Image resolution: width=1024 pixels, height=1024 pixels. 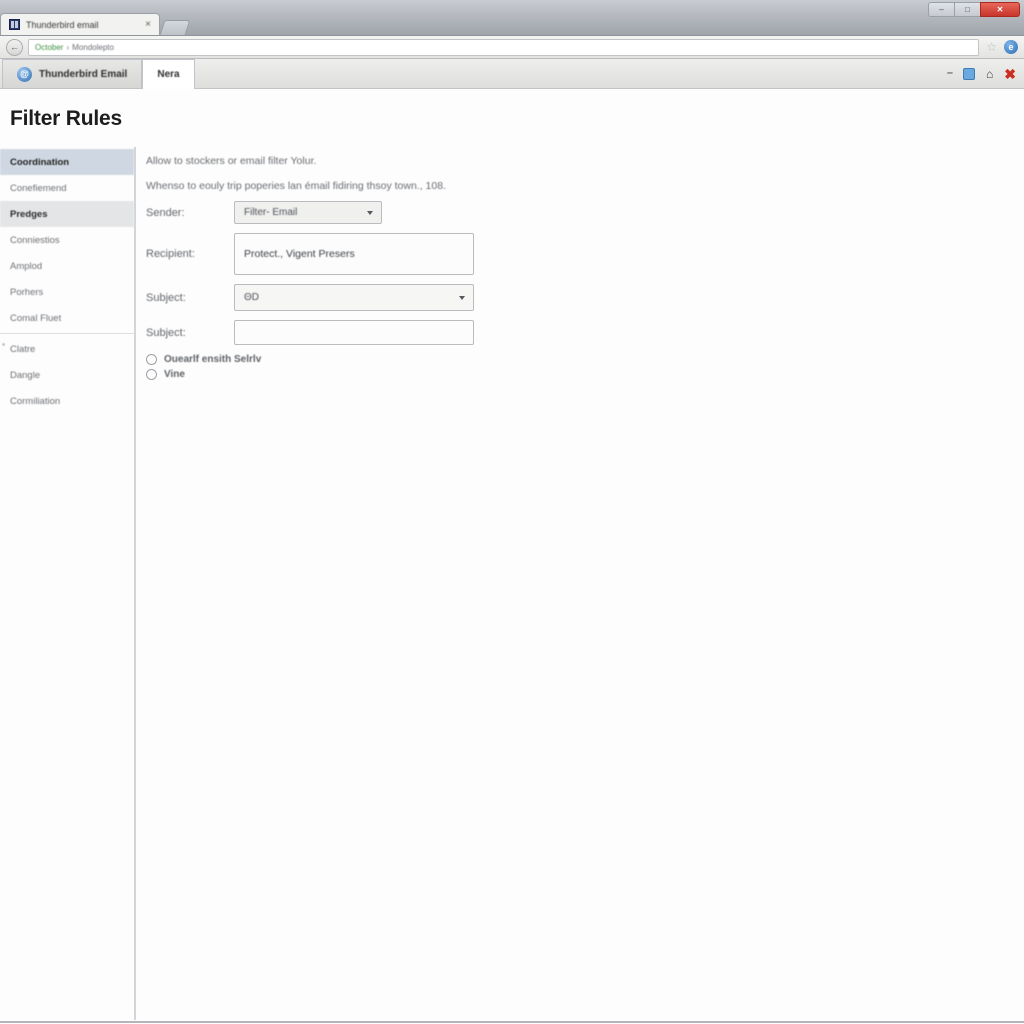 I want to click on recipient-value: Protect., Vigent Presers, so click(x=299, y=254).